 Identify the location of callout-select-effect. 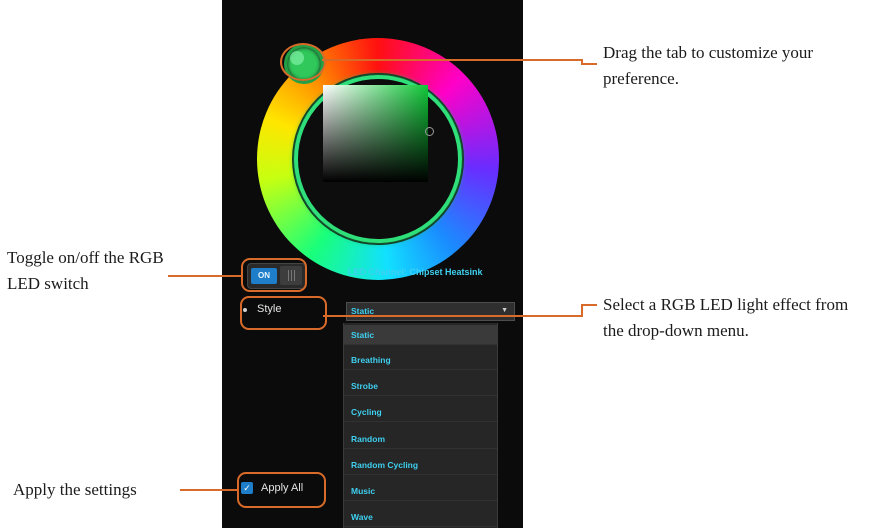
(460, 310).